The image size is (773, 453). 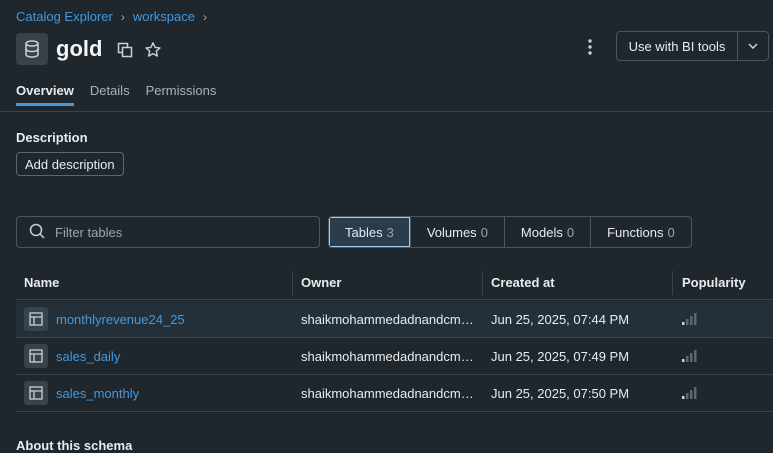 I want to click on column-header-created-at: Created at, so click(x=523, y=282).